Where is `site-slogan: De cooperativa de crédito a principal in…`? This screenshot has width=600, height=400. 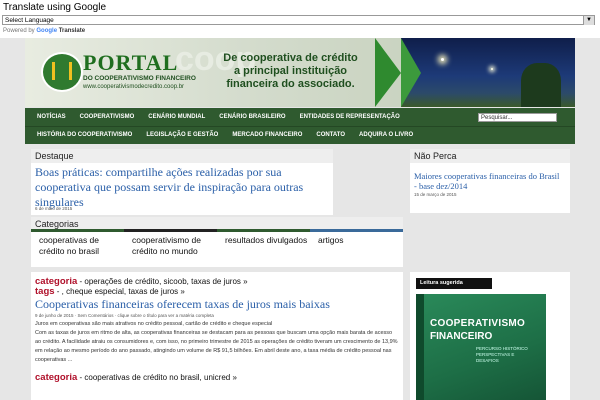
site-slogan: De cooperativa de crédito a principal in… is located at coordinates (290, 71).